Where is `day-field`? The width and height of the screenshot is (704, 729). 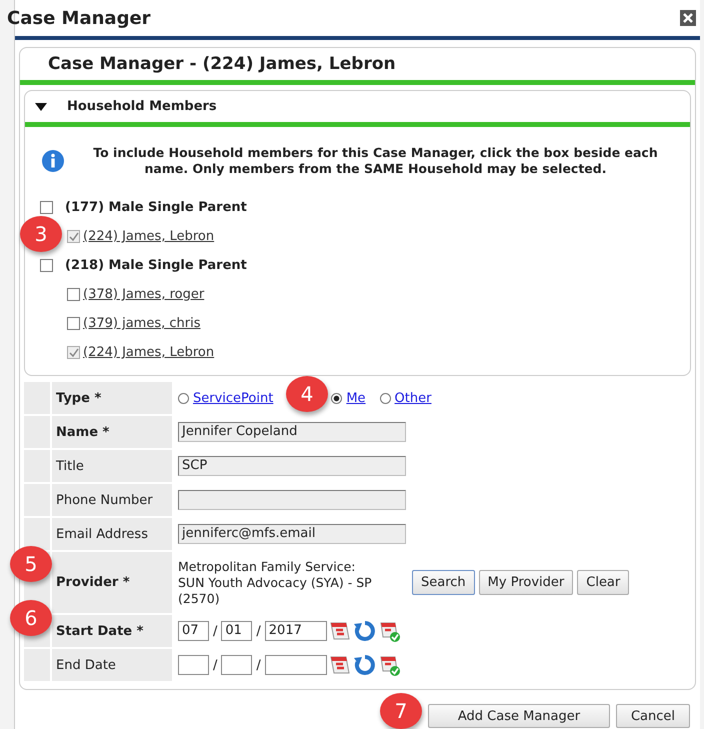
day-field is located at coordinates (236, 665).